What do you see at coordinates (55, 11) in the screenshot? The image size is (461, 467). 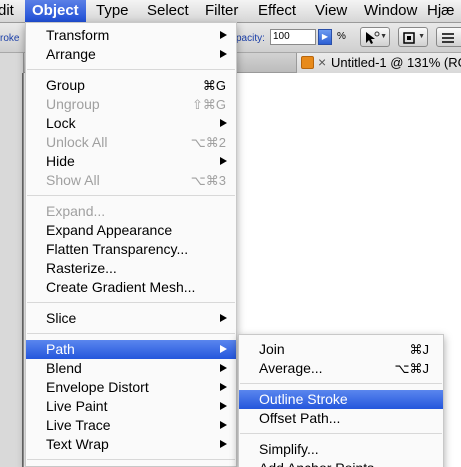 I see `menu-object: Object` at bounding box center [55, 11].